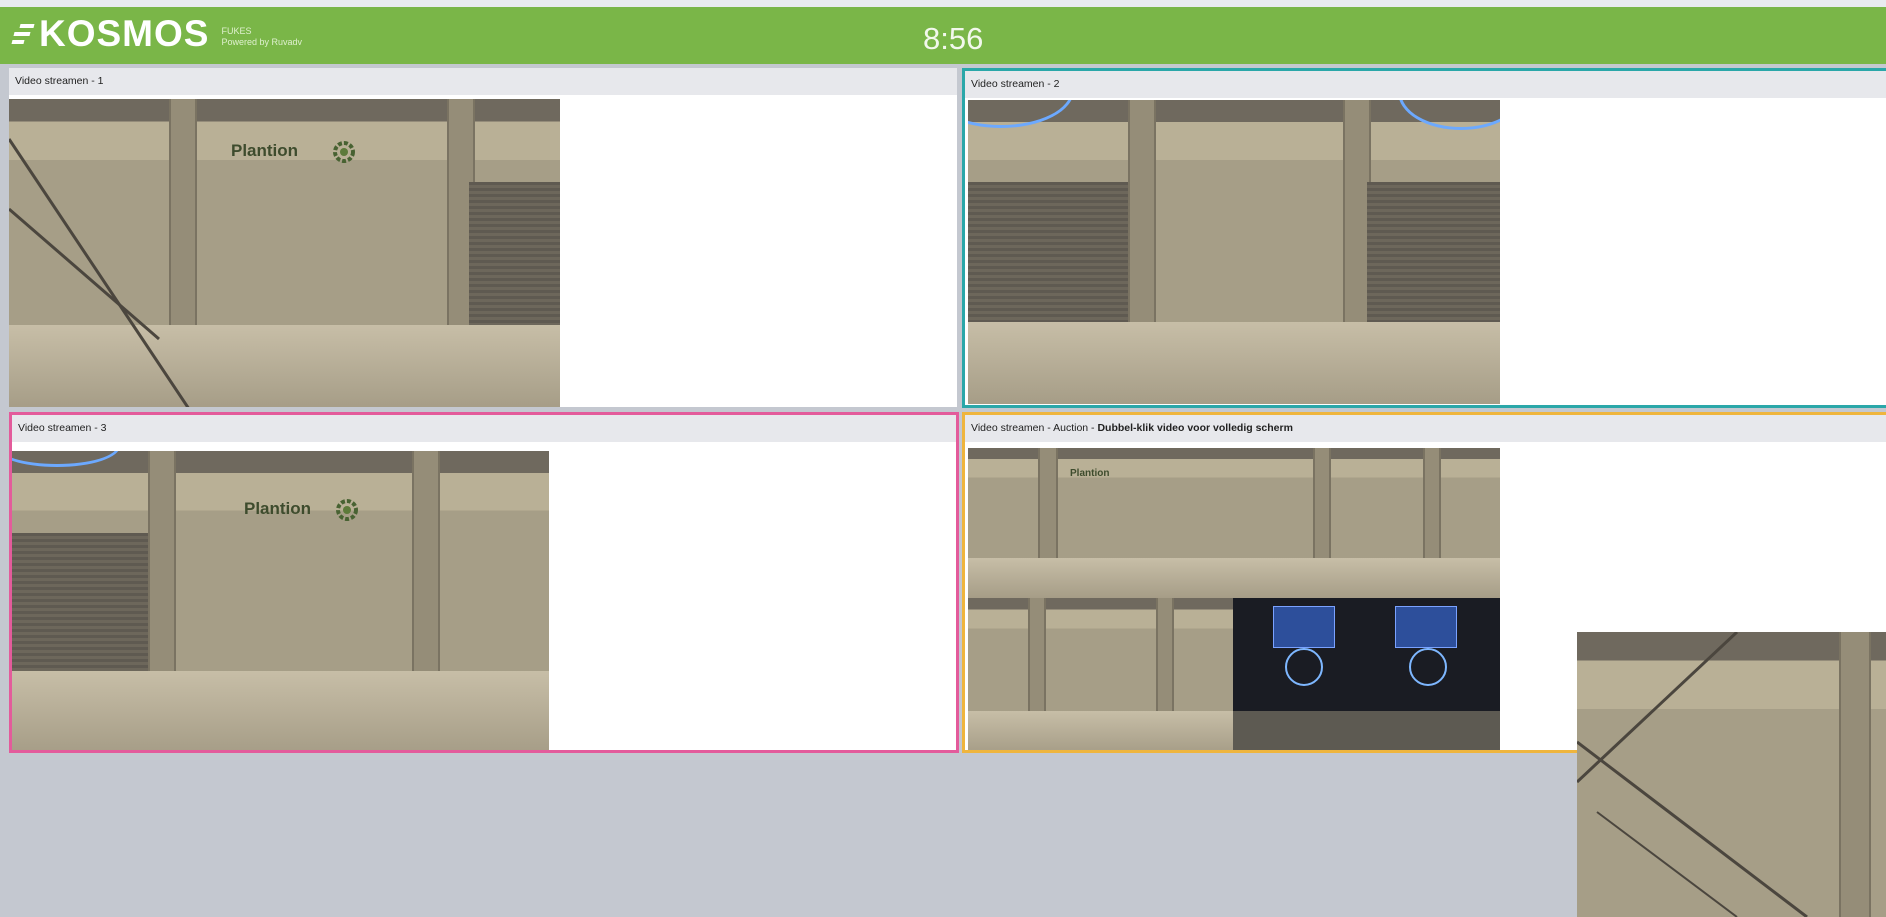  I want to click on gear-icon, so click(347, 510).